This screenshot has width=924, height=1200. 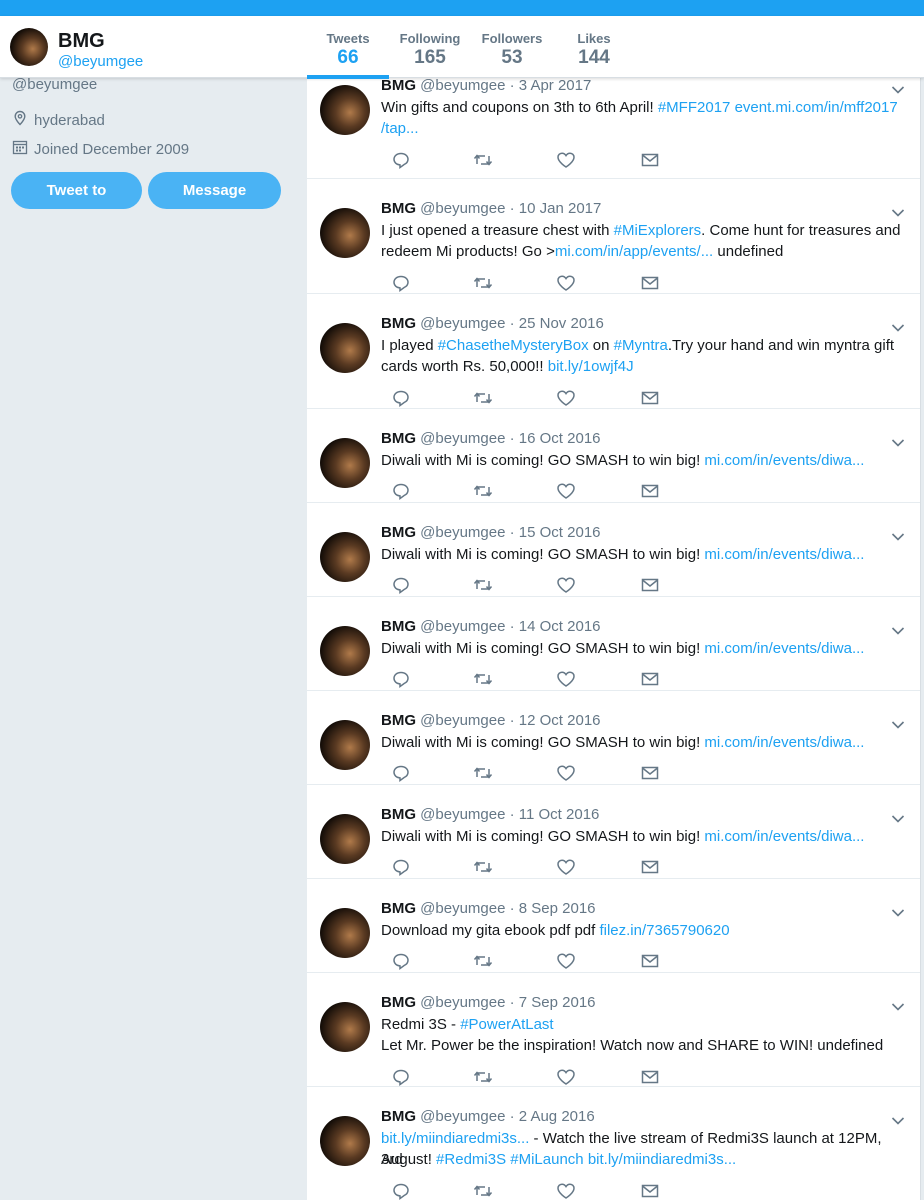 What do you see at coordinates (509, 814) in the screenshot?
I see `tweet-meta: @beyumgee · 11 Oct 2016` at bounding box center [509, 814].